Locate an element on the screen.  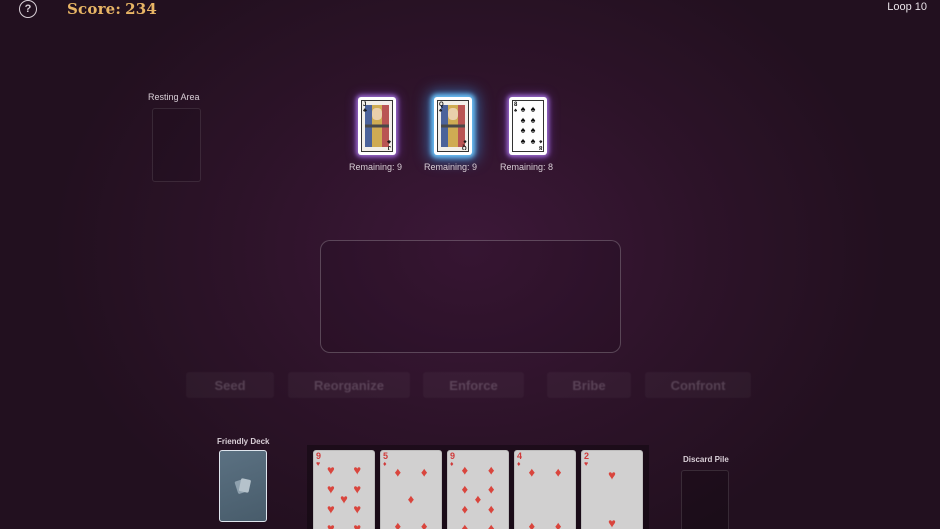
resting-area-label: Resting Area is located at coordinates (174, 97).